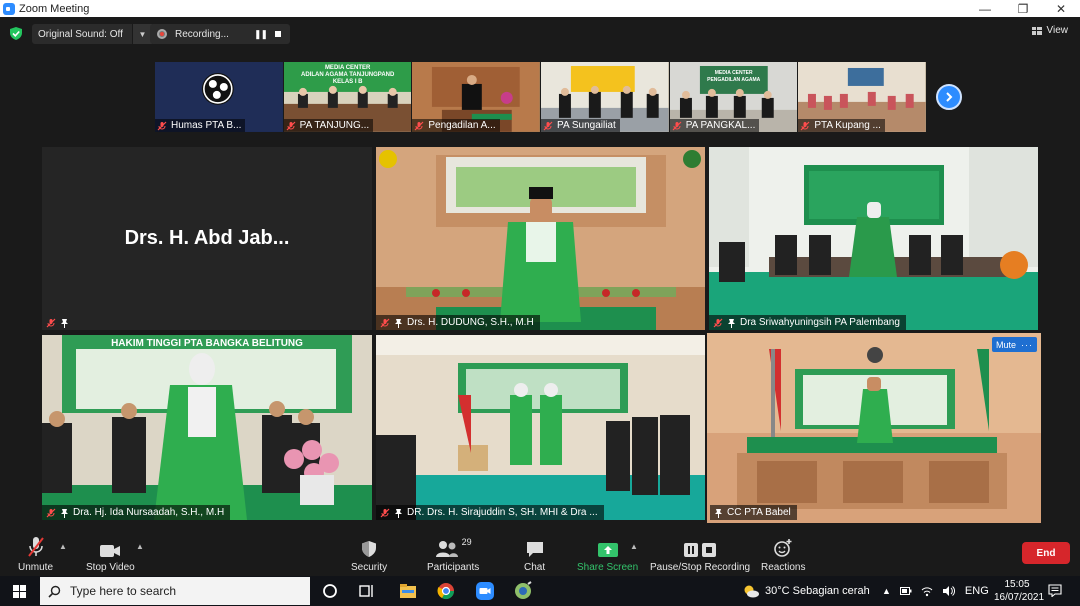 The image size is (1080, 606). What do you see at coordinates (446, 591) in the screenshot?
I see `chrome-icon` at bounding box center [446, 591].